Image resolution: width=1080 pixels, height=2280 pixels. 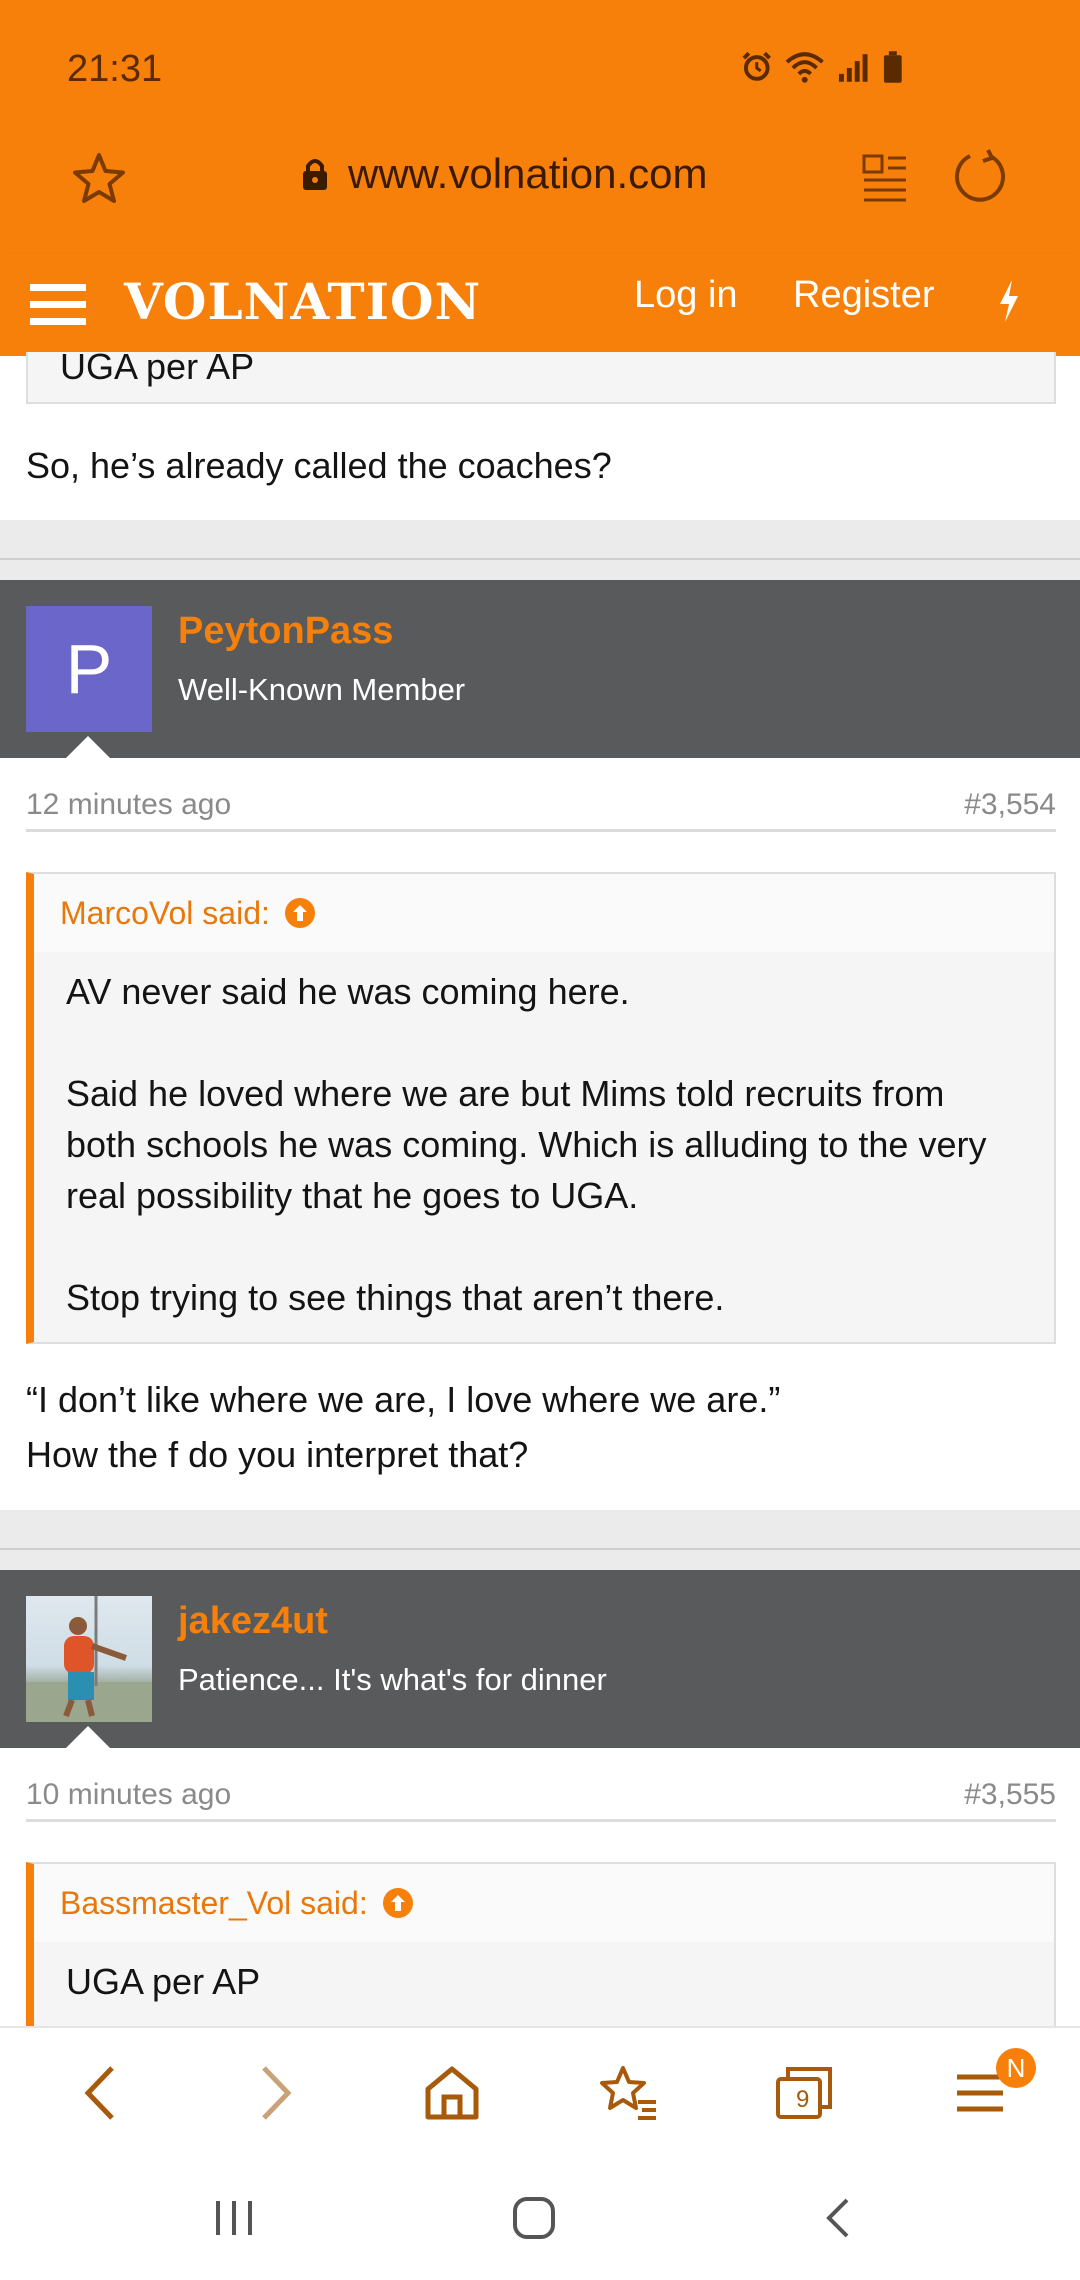 I want to click on quote-paragraph: UGA per AP, so click(x=163, y=1981).